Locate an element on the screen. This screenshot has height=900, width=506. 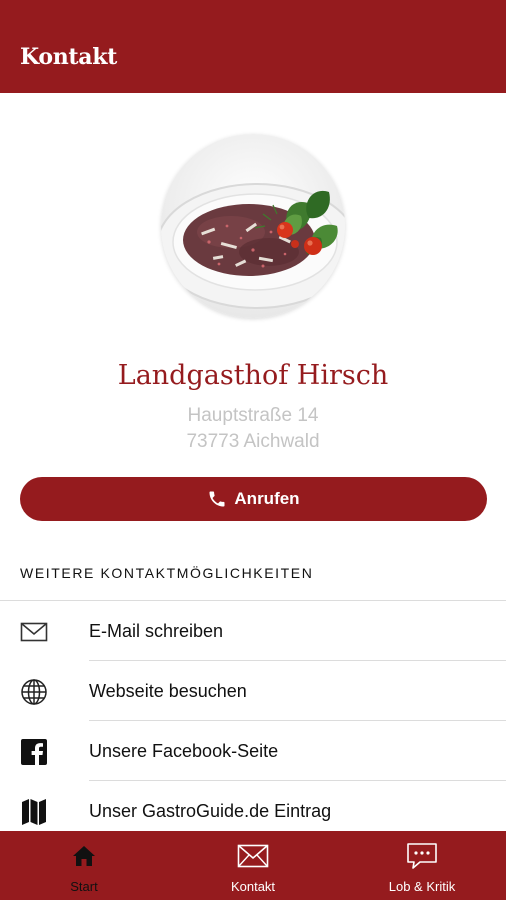
contact-item-label: Webseite besuchen is located at coordinates (168, 691).